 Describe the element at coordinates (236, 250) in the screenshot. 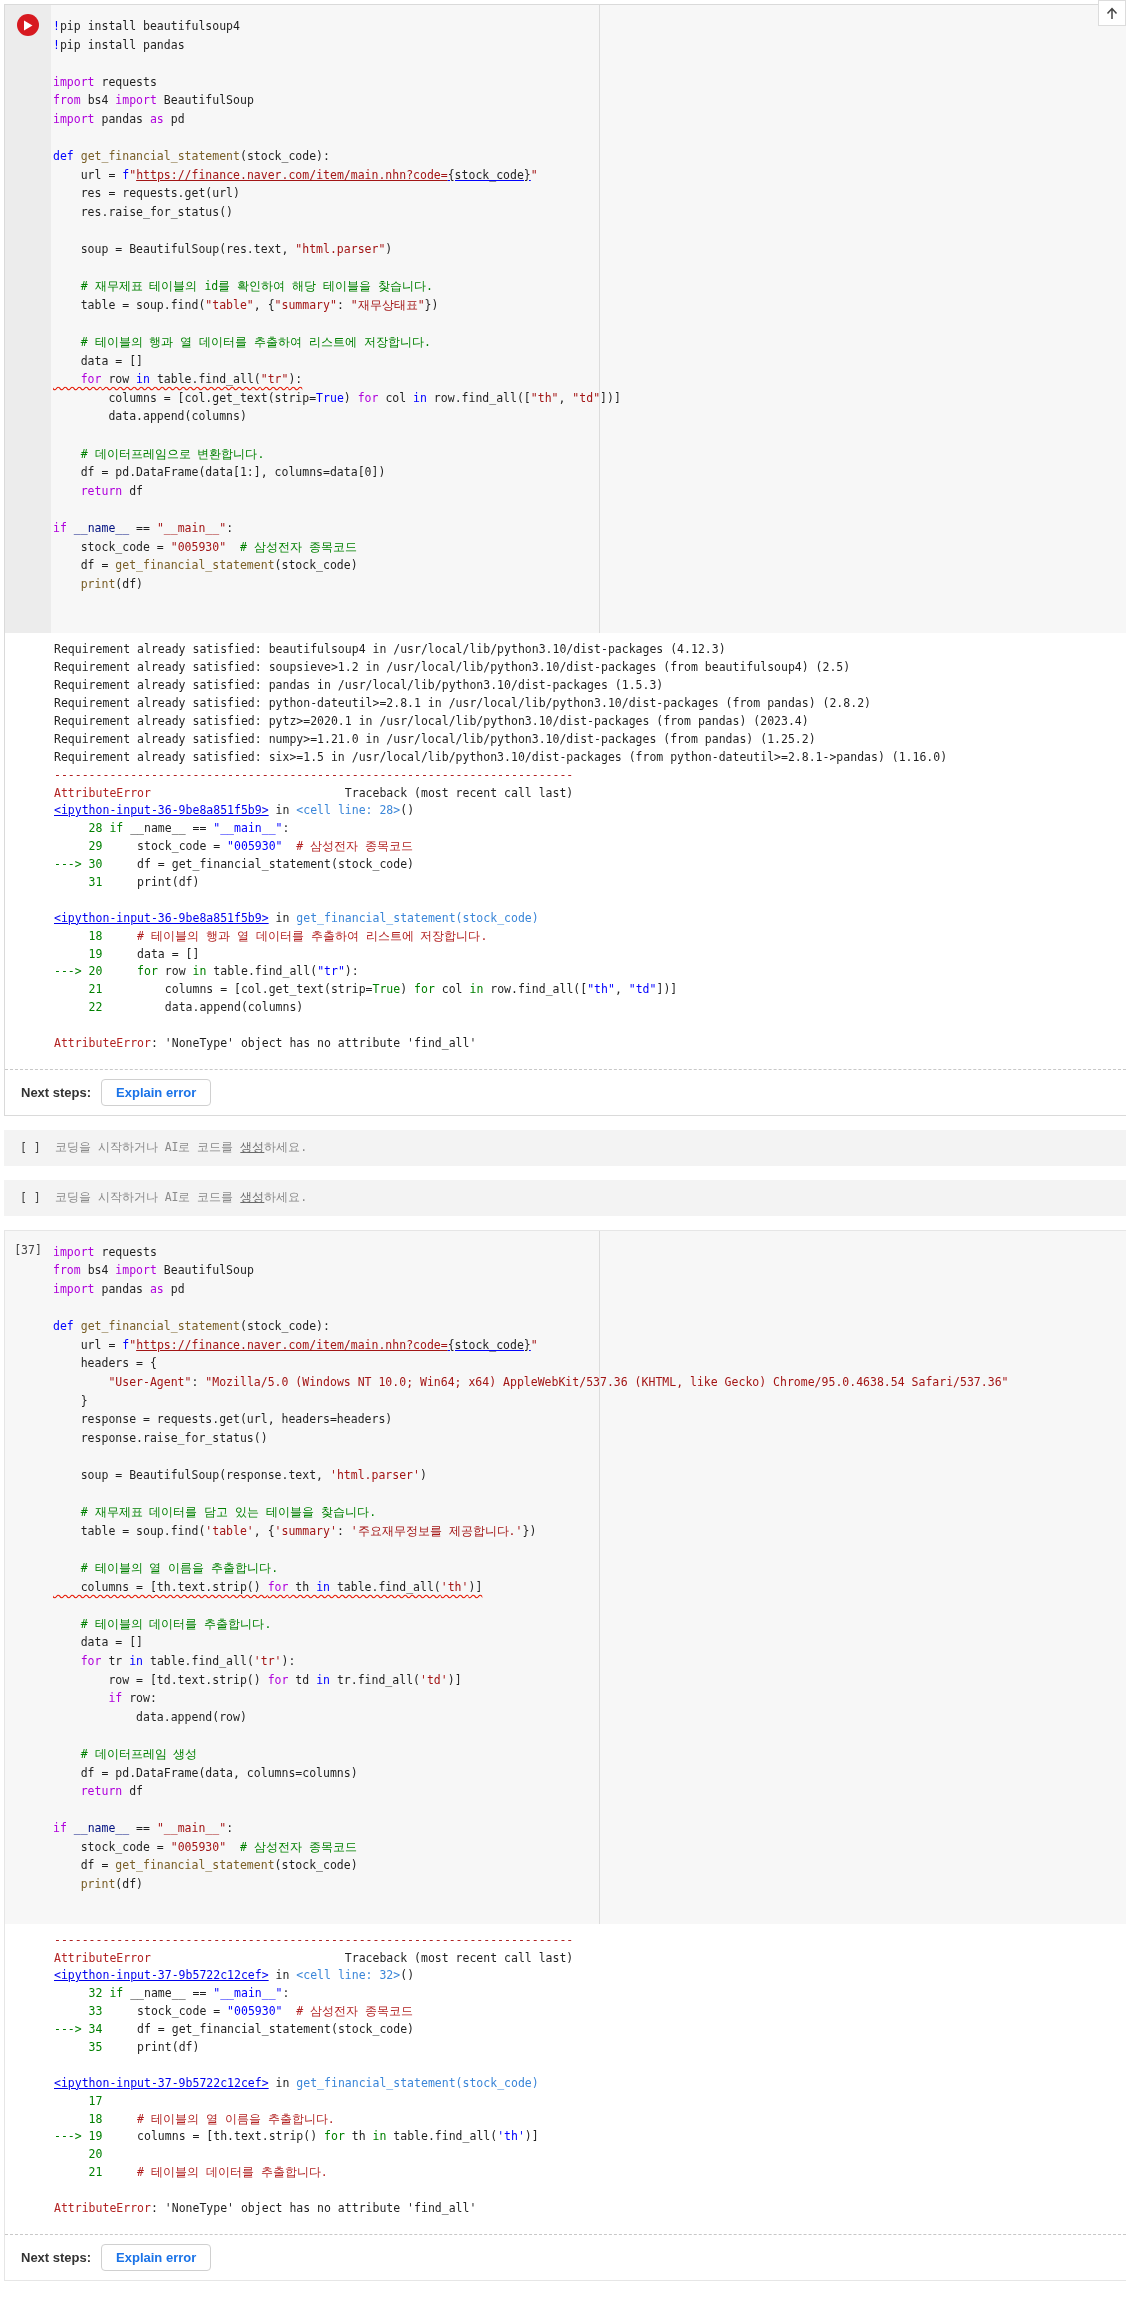

I see `code-line: soup = BeautifulSoup(res.text, "html.parser")` at that location.